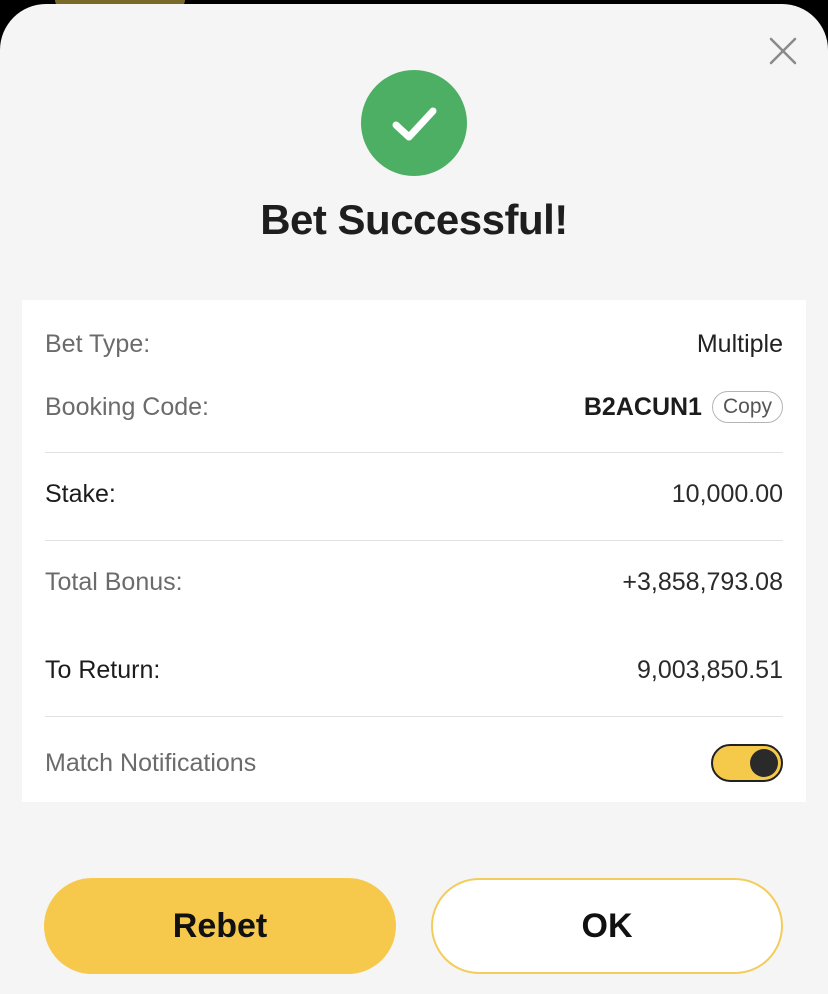  Describe the element at coordinates (764, 763) in the screenshot. I see `toggle-knob` at that location.